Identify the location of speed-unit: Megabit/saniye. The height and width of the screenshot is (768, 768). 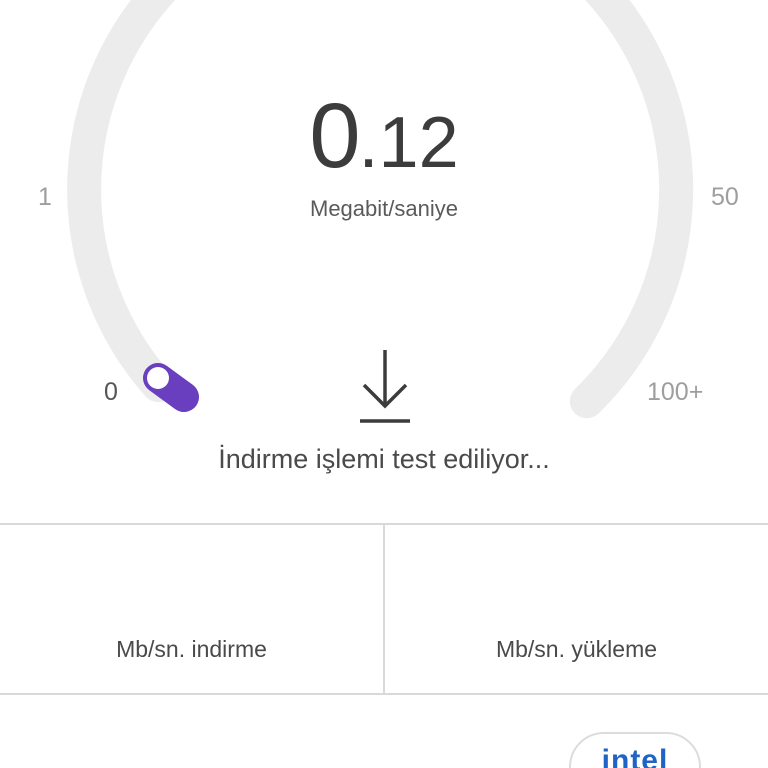
(384, 208).